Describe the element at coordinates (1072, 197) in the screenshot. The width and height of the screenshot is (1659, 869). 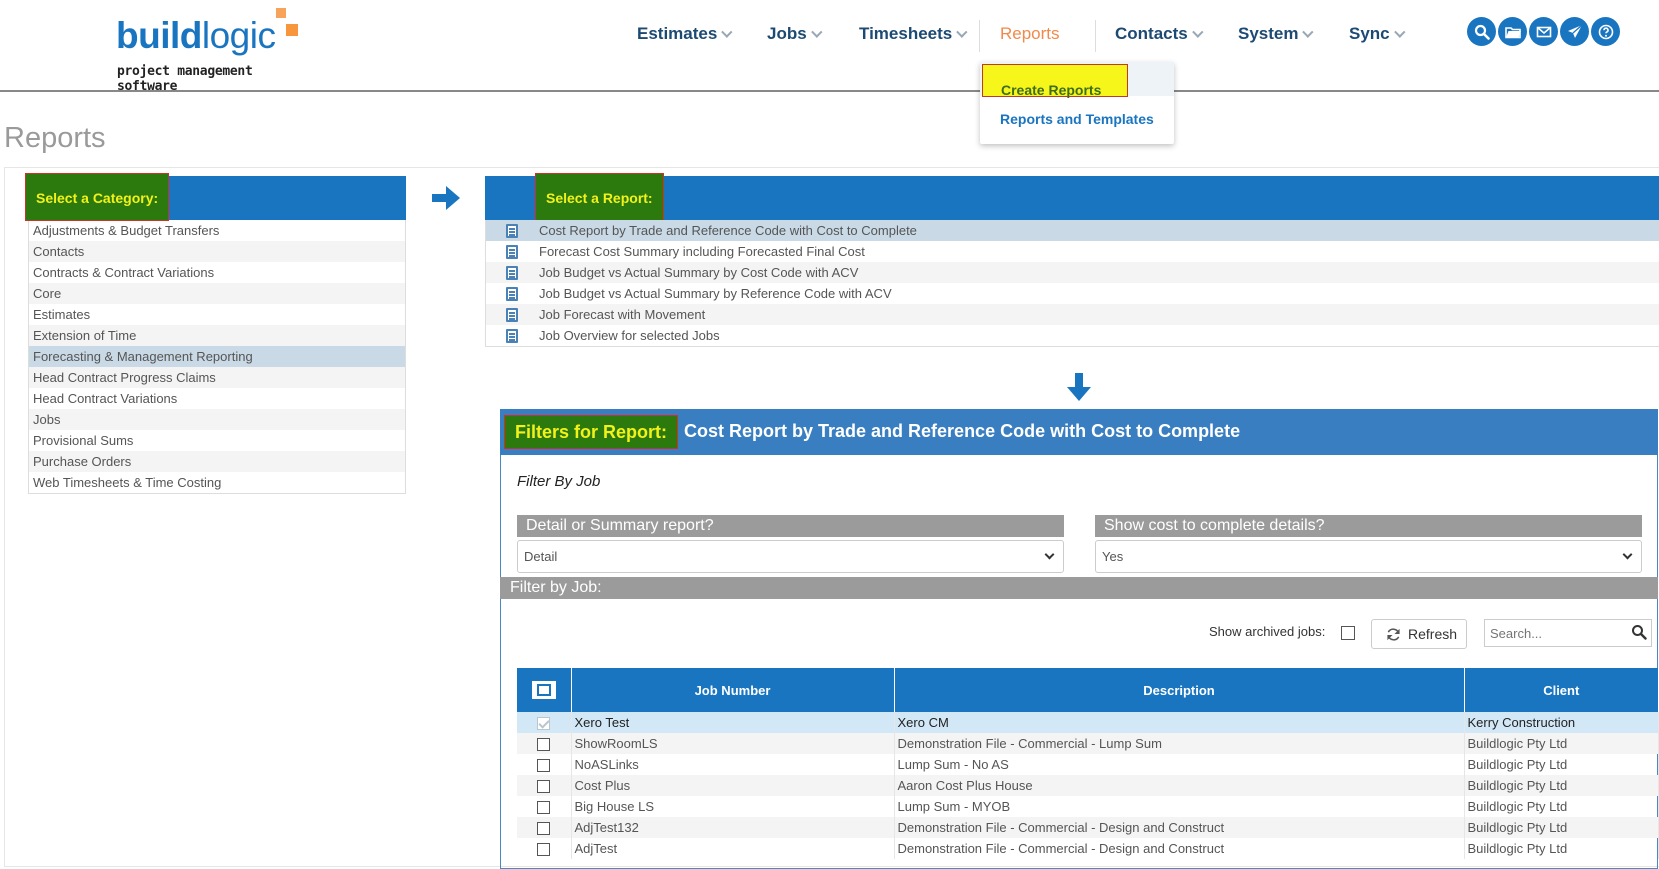
I see `report-panel-header: Select a Report:` at that location.